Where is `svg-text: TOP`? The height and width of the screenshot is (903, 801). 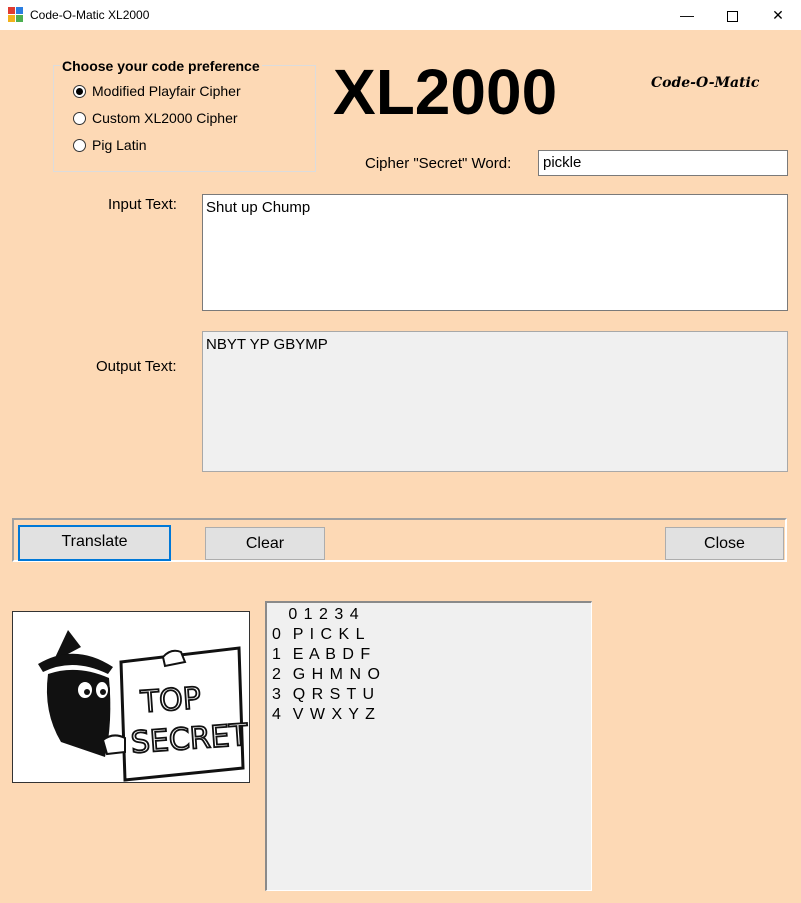 svg-text: TOP is located at coordinates (170, 700).